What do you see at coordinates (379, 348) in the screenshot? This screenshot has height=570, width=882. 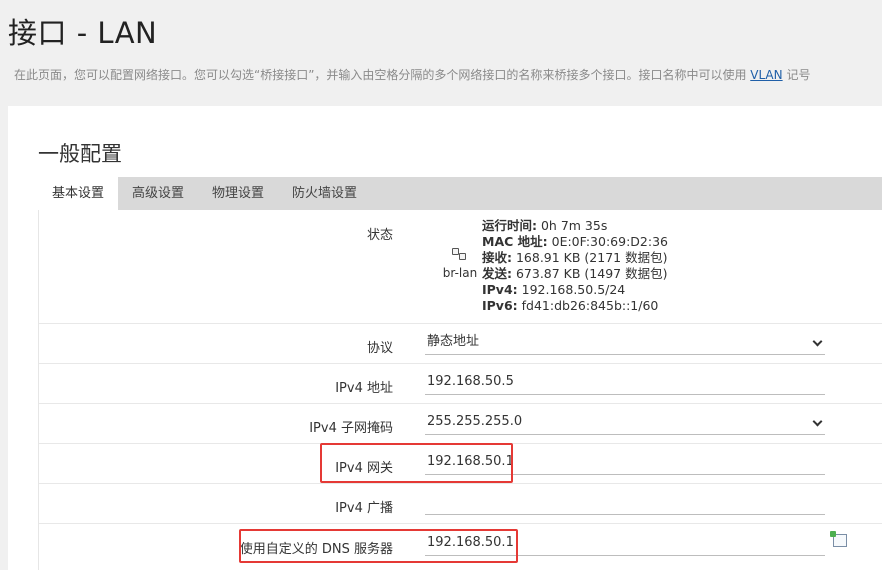 I see `protocol-label: 协议` at bounding box center [379, 348].